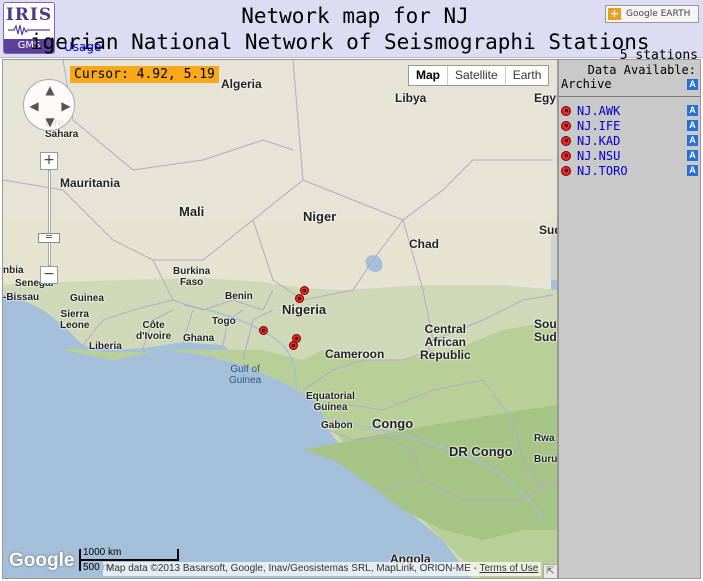 The height and width of the screenshot is (581, 703). I want to click on panel-header: 5 stations Data Available: Archive A, so click(629, 73).